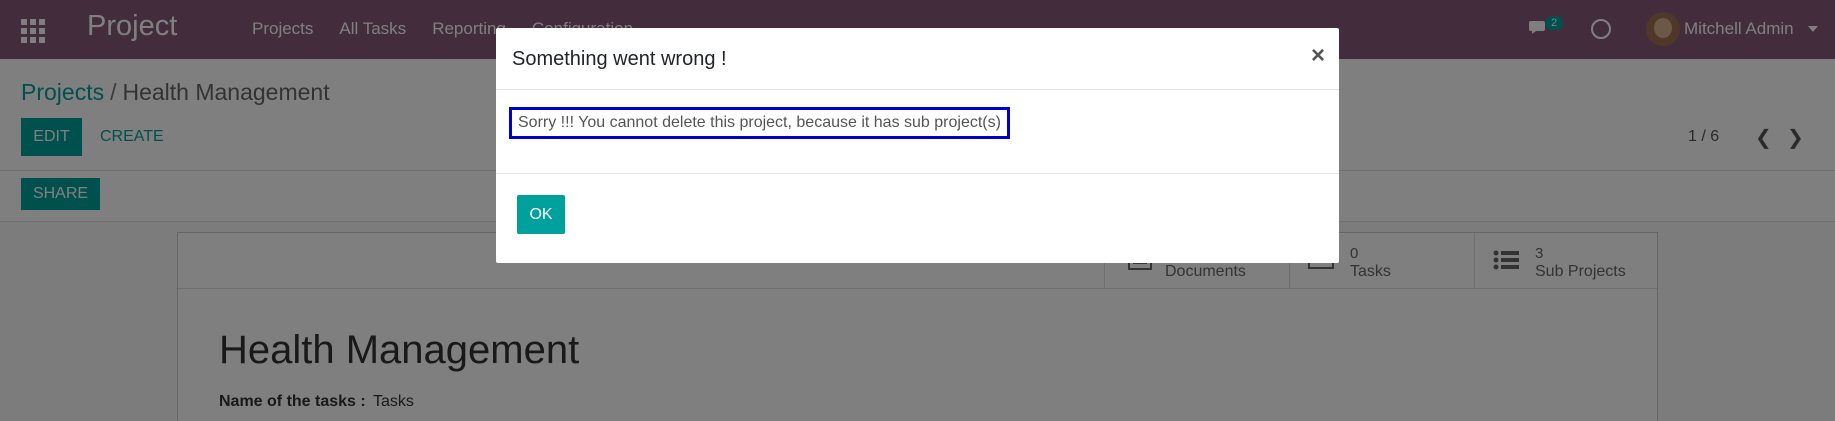 The width and height of the screenshot is (1835, 421). What do you see at coordinates (541, 214) in the screenshot?
I see `ok-button: OK` at bounding box center [541, 214].